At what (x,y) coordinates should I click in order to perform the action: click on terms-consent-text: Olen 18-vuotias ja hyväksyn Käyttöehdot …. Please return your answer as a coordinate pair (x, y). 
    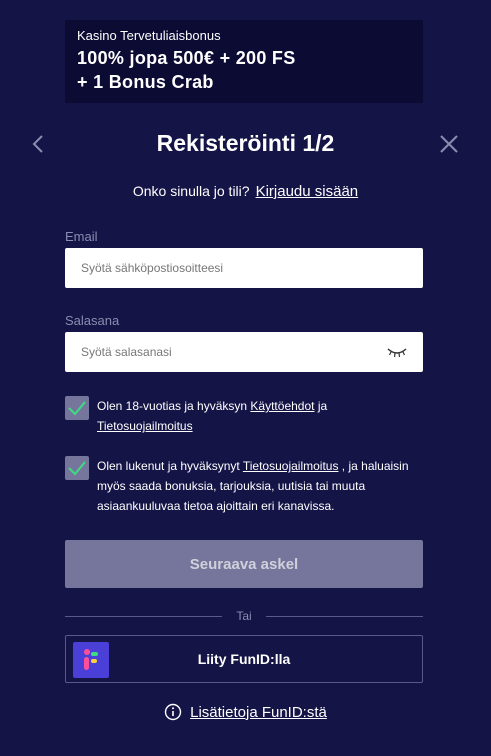
    Looking at the image, I should click on (212, 416).